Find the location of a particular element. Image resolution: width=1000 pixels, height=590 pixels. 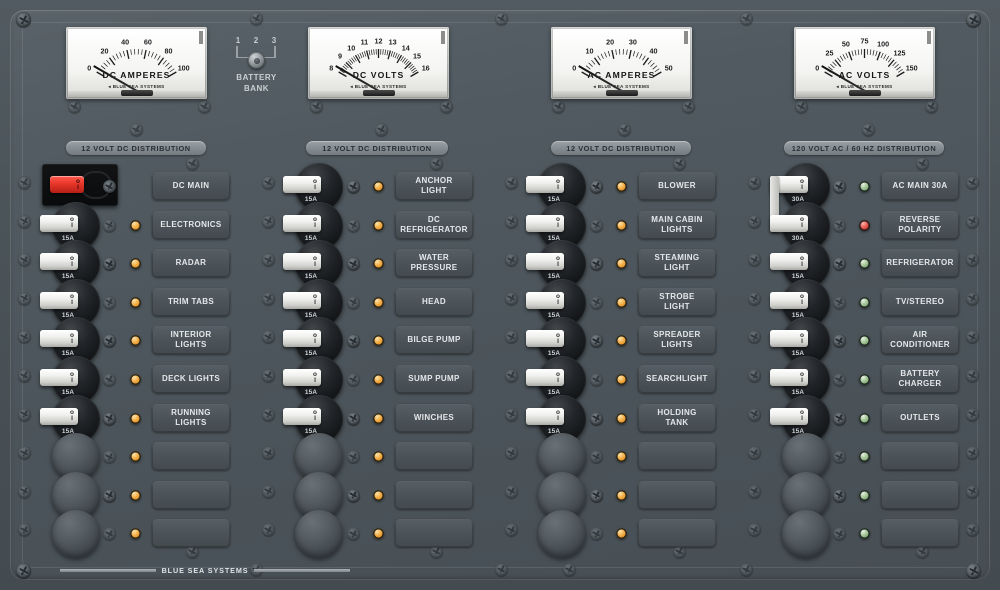

meter-dc-amperes: 0 20 40 60 80 100 DC AMPERES ◂ BLUE SEA SYSTEMS is located at coordinates (136, 63).